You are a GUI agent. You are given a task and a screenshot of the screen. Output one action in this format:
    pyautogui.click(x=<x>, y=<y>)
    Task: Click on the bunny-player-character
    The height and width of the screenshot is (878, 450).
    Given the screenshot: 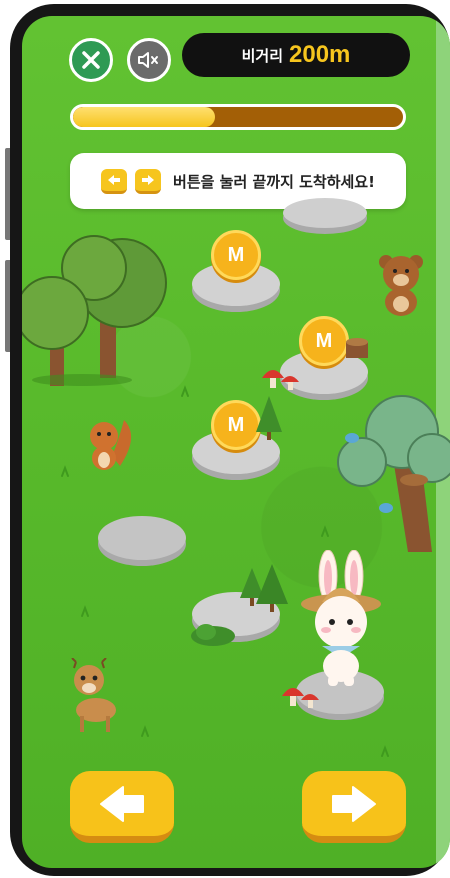 What is the action you would take?
    pyautogui.click(x=341, y=618)
    